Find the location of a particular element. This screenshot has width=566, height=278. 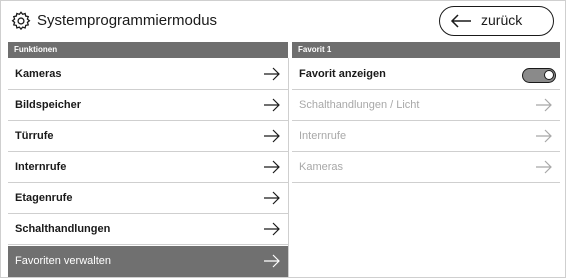

menu-item-label: Türrufe is located at coordinates (34, 136).